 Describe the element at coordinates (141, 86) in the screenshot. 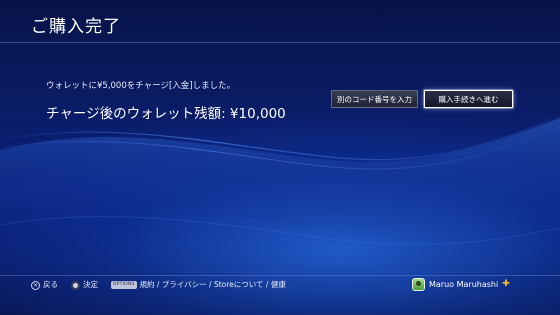

I see `charge-message: ウォレットに¥5,000をチャージ[入金]しました。` at that location.